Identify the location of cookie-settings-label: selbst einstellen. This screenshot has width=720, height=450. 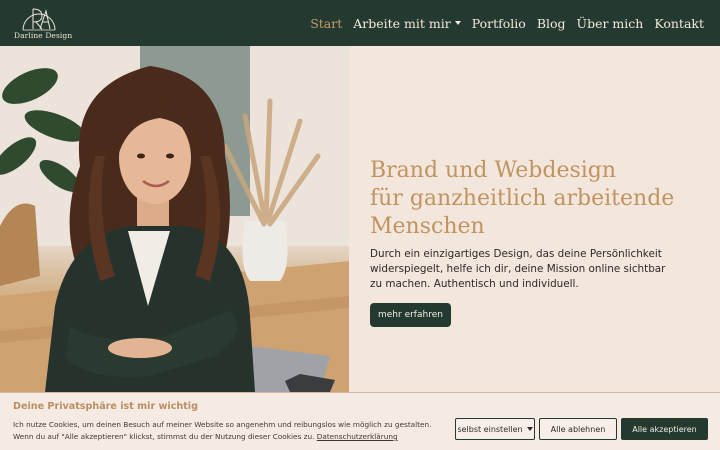
(490, 429).